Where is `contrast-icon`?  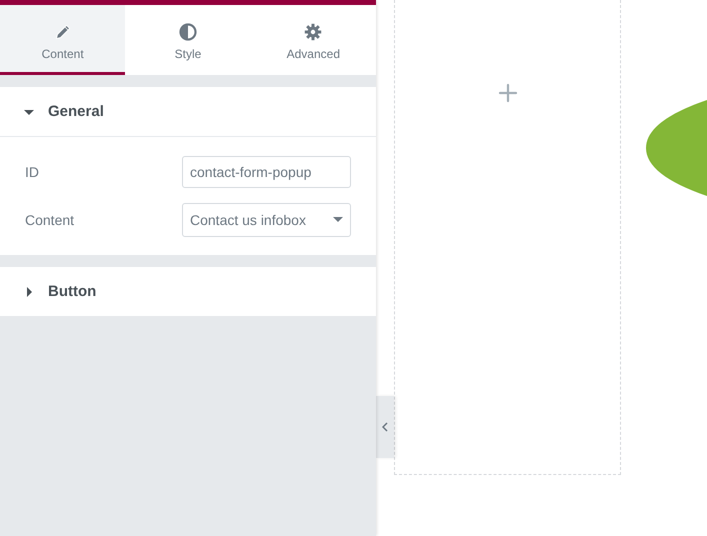
contrast-icon is located at coordinates (187, 31).